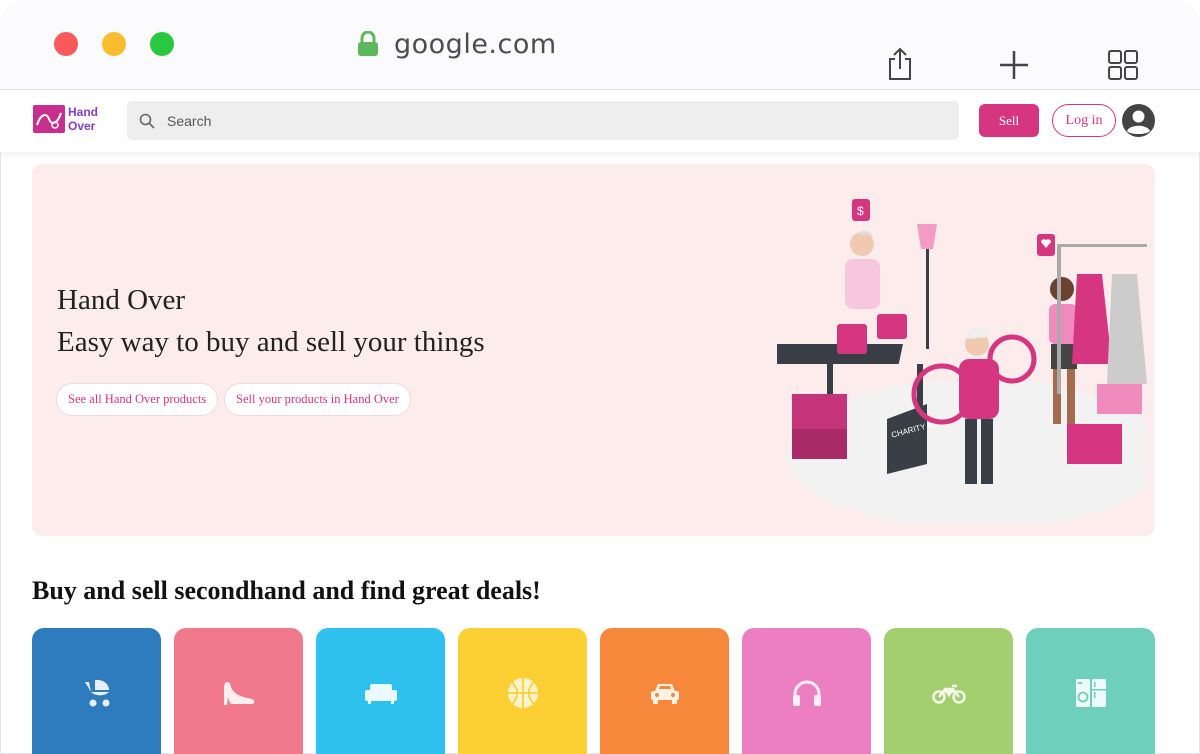 Image resolution: width=1200 pixels, height=754 pixels. What do you see at coordinates (1014, 65) in the screenshot?
I see `new-tab-icon` at bounding box center [1014, 65].